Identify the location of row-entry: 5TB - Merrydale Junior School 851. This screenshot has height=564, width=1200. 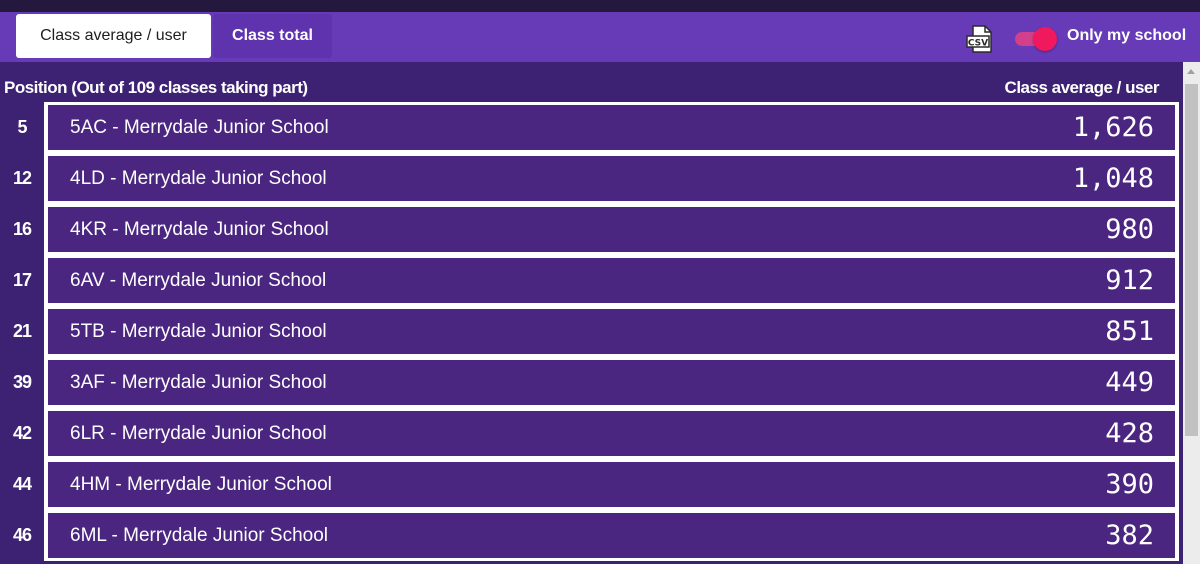
(611, 331).